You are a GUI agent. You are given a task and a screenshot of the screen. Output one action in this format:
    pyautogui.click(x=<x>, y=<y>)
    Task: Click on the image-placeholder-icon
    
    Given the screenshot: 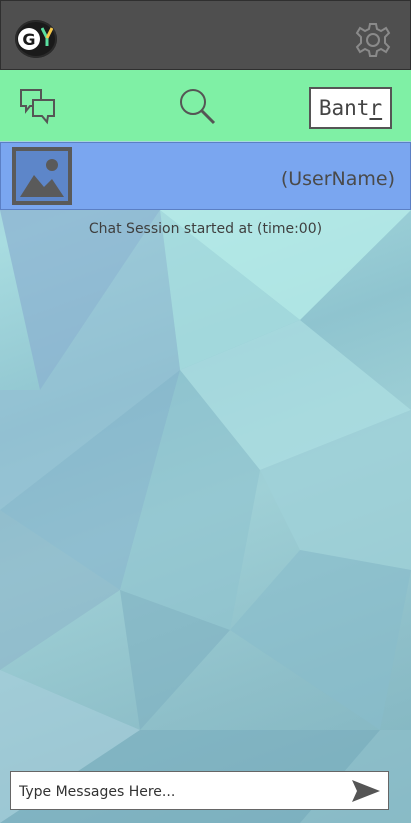 What is the action you would take?
    pyautogui.click(x=42, y=176)
    